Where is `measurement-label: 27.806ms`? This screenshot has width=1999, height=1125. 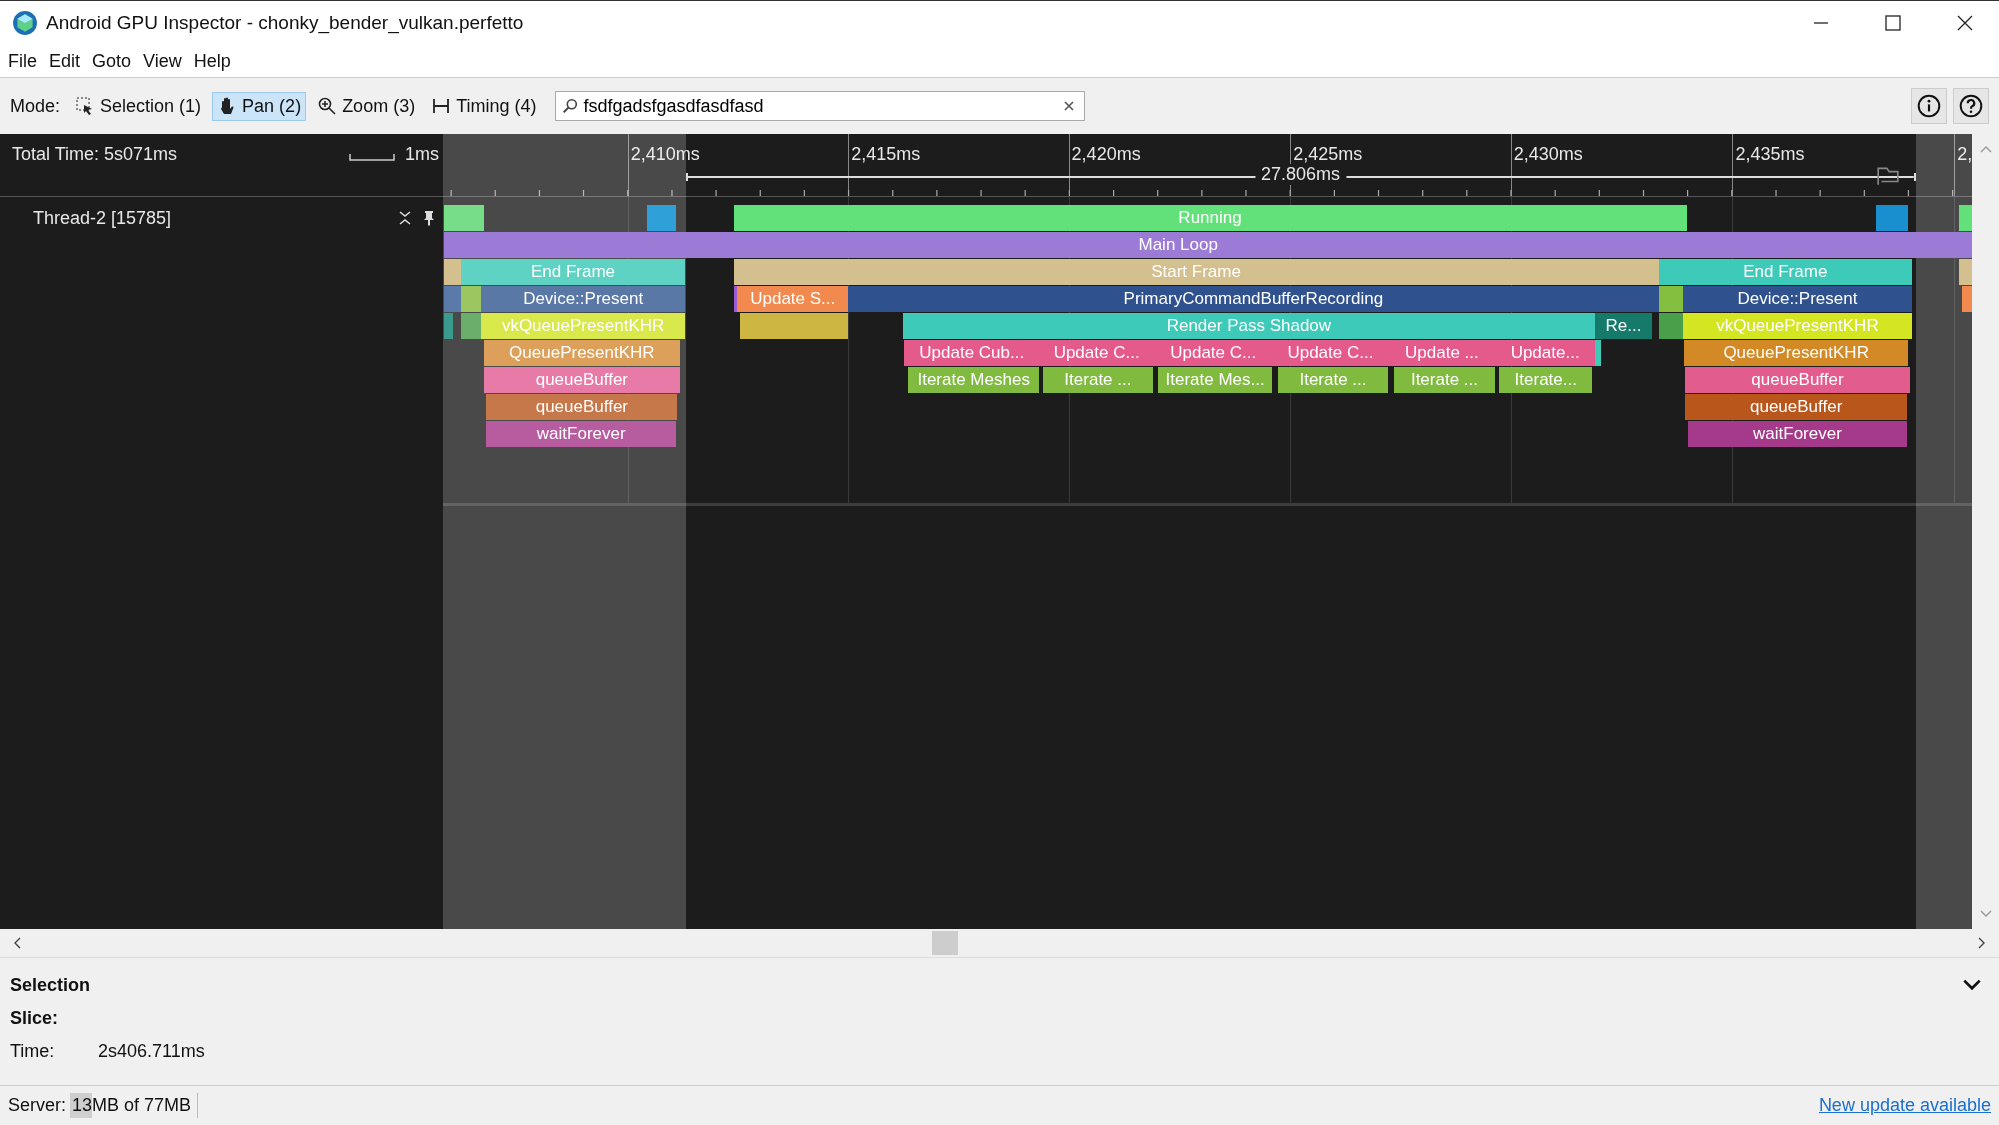 measurement-label: 27.806ms is located at coordinates (1300, 174).